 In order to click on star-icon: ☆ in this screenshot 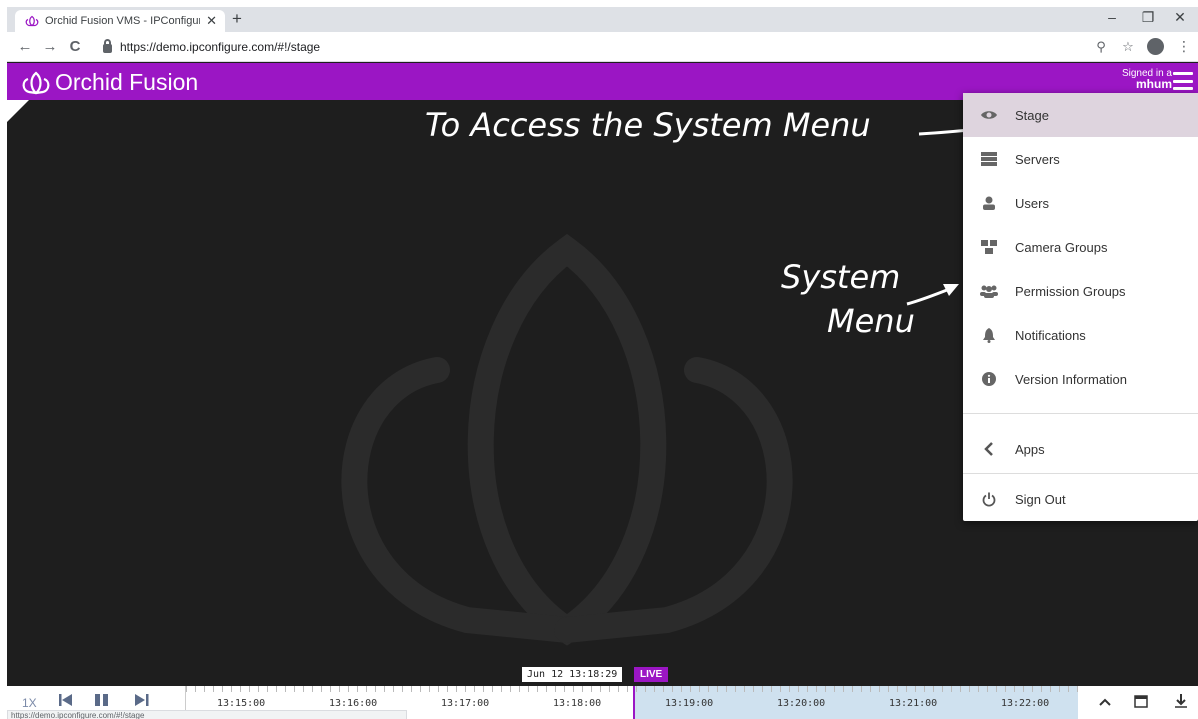, I will do `click(1128, 47)`.